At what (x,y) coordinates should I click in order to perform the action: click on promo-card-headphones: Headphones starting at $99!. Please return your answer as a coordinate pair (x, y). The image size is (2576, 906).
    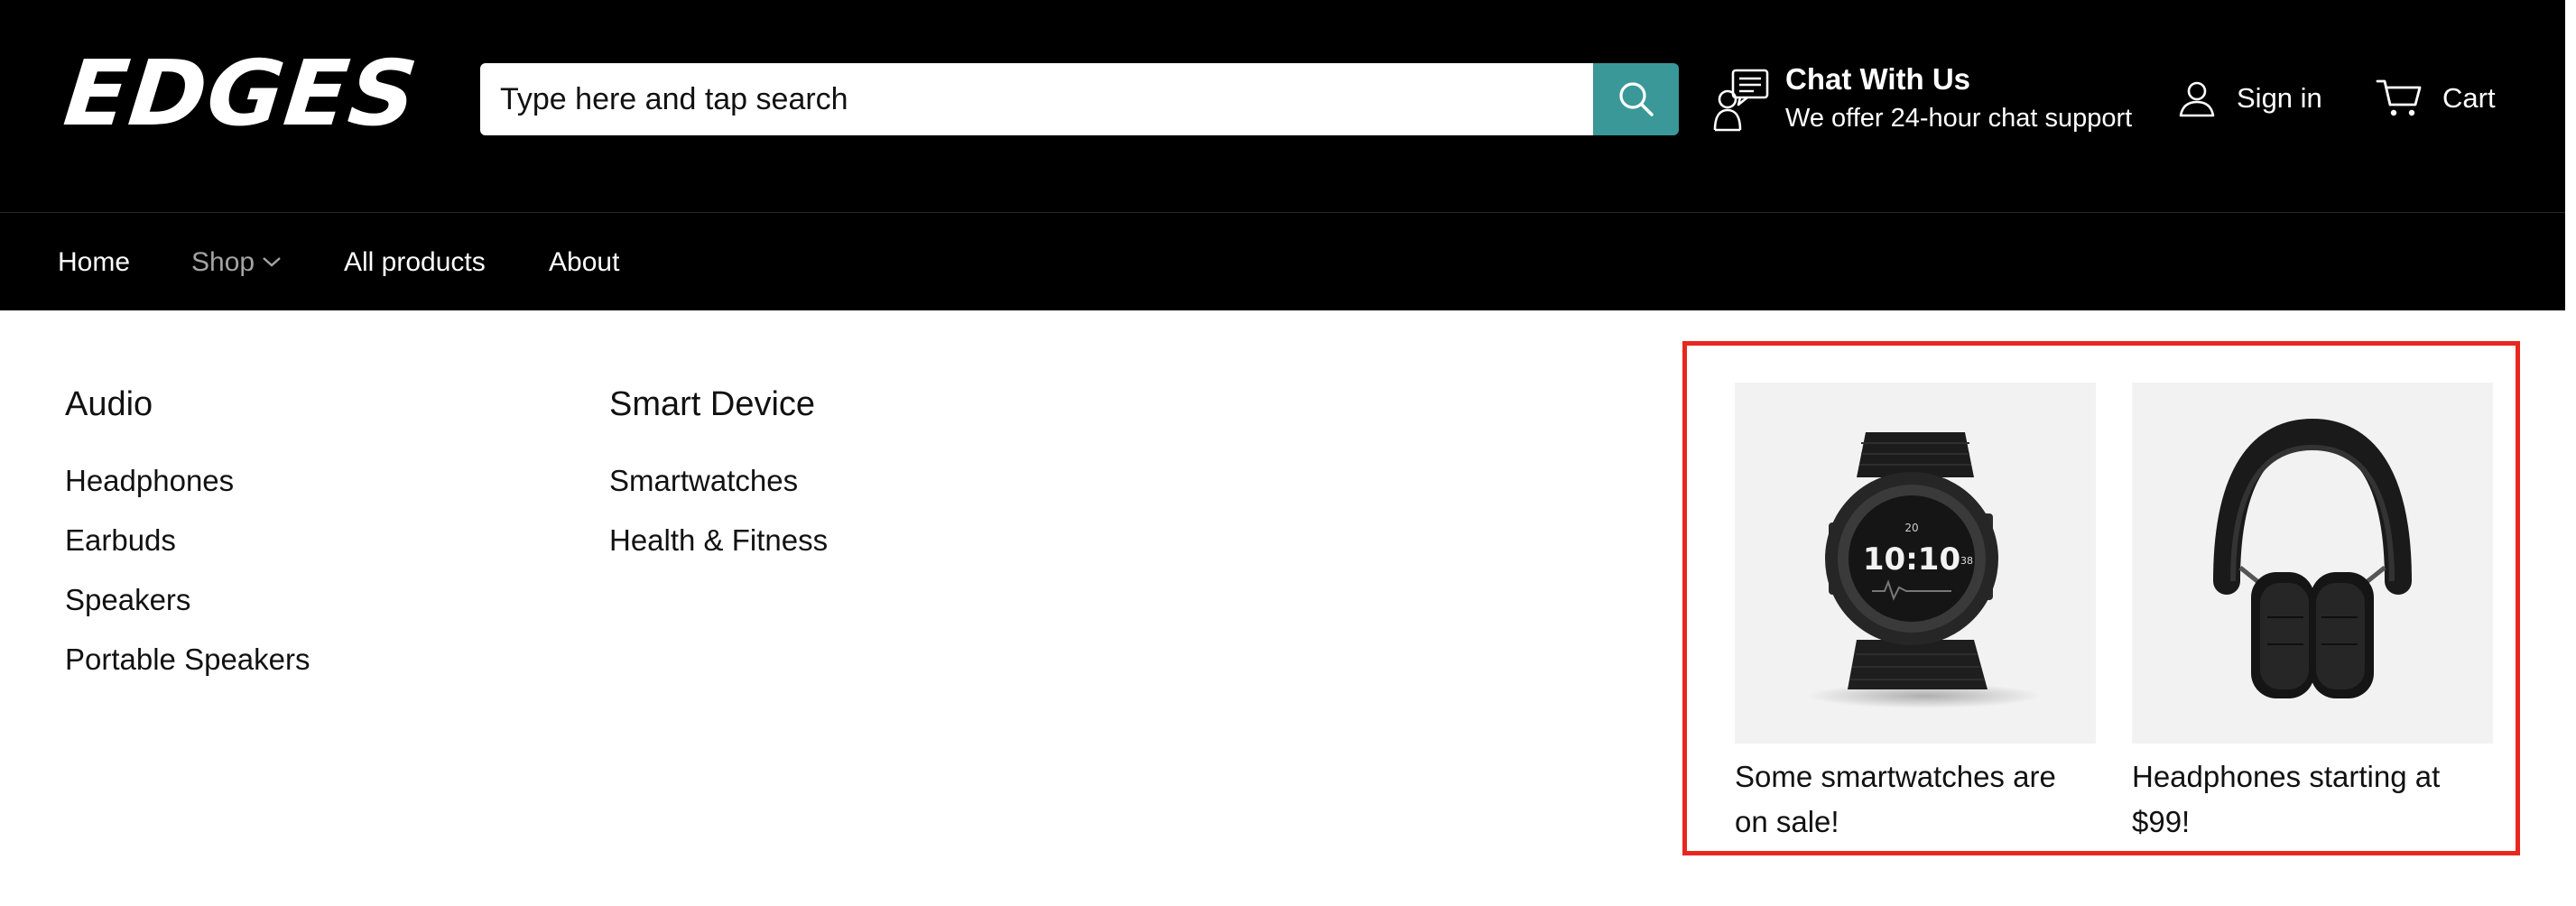
    Looking at the image, I should click on (2312, 614).